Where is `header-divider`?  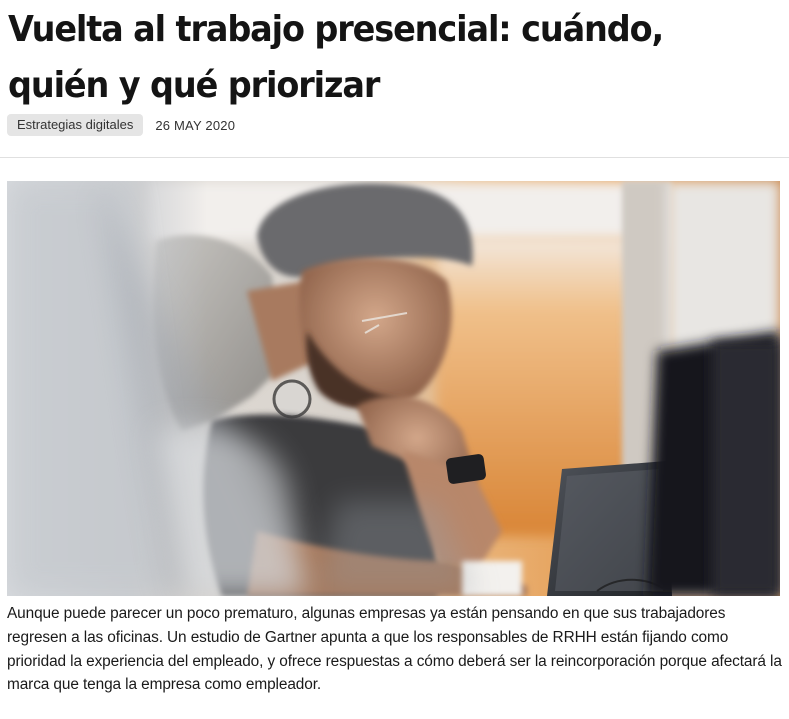
header-divider is located at coordinates (394, 157).